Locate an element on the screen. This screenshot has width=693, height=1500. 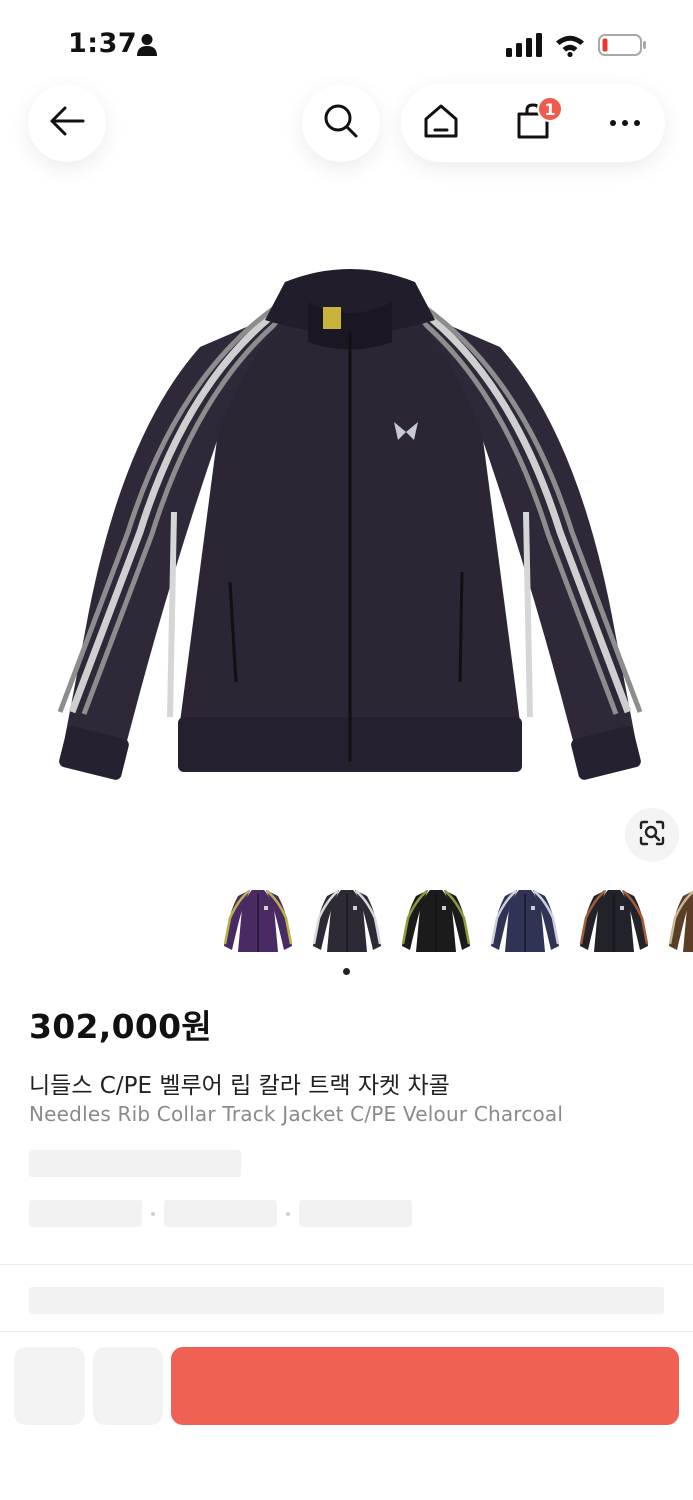
lens-search-button is located at coordinates (652, 835).